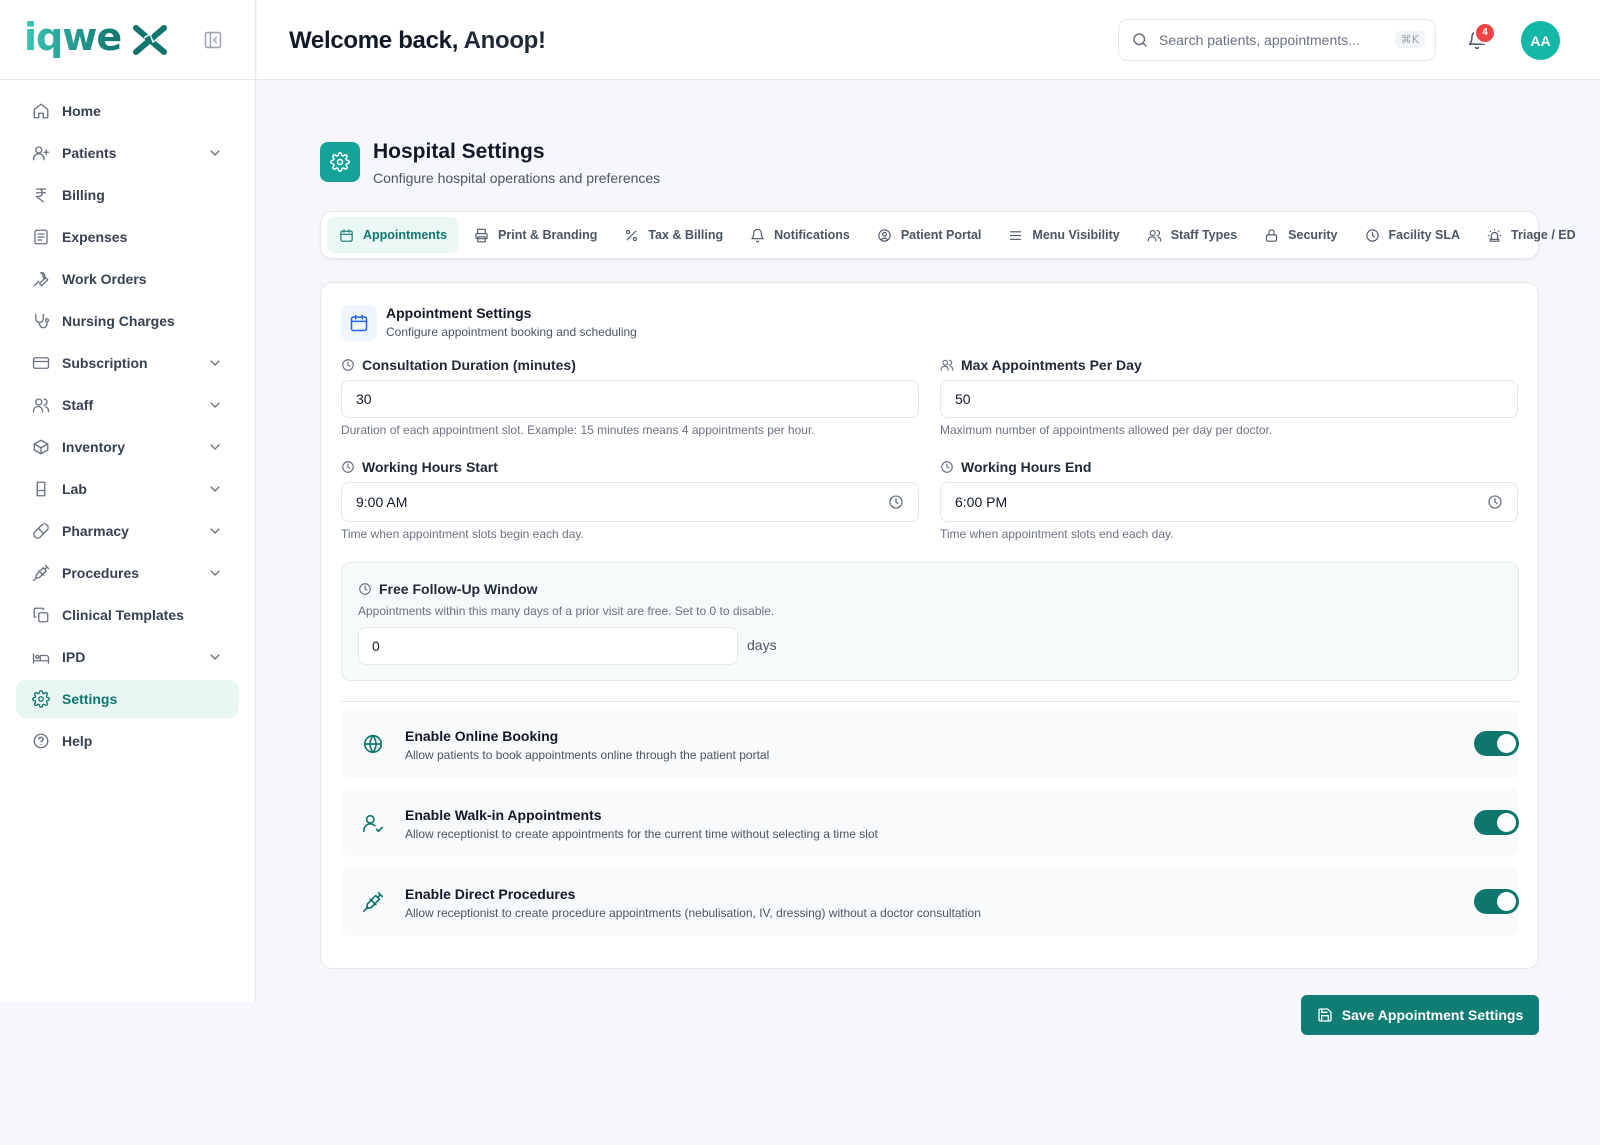 This screenshot has width=1600, height=1145. What do you see at coordinates (41, 279) in the screenshot?
I see `wrench-icon` at bounding box center [41, 279].